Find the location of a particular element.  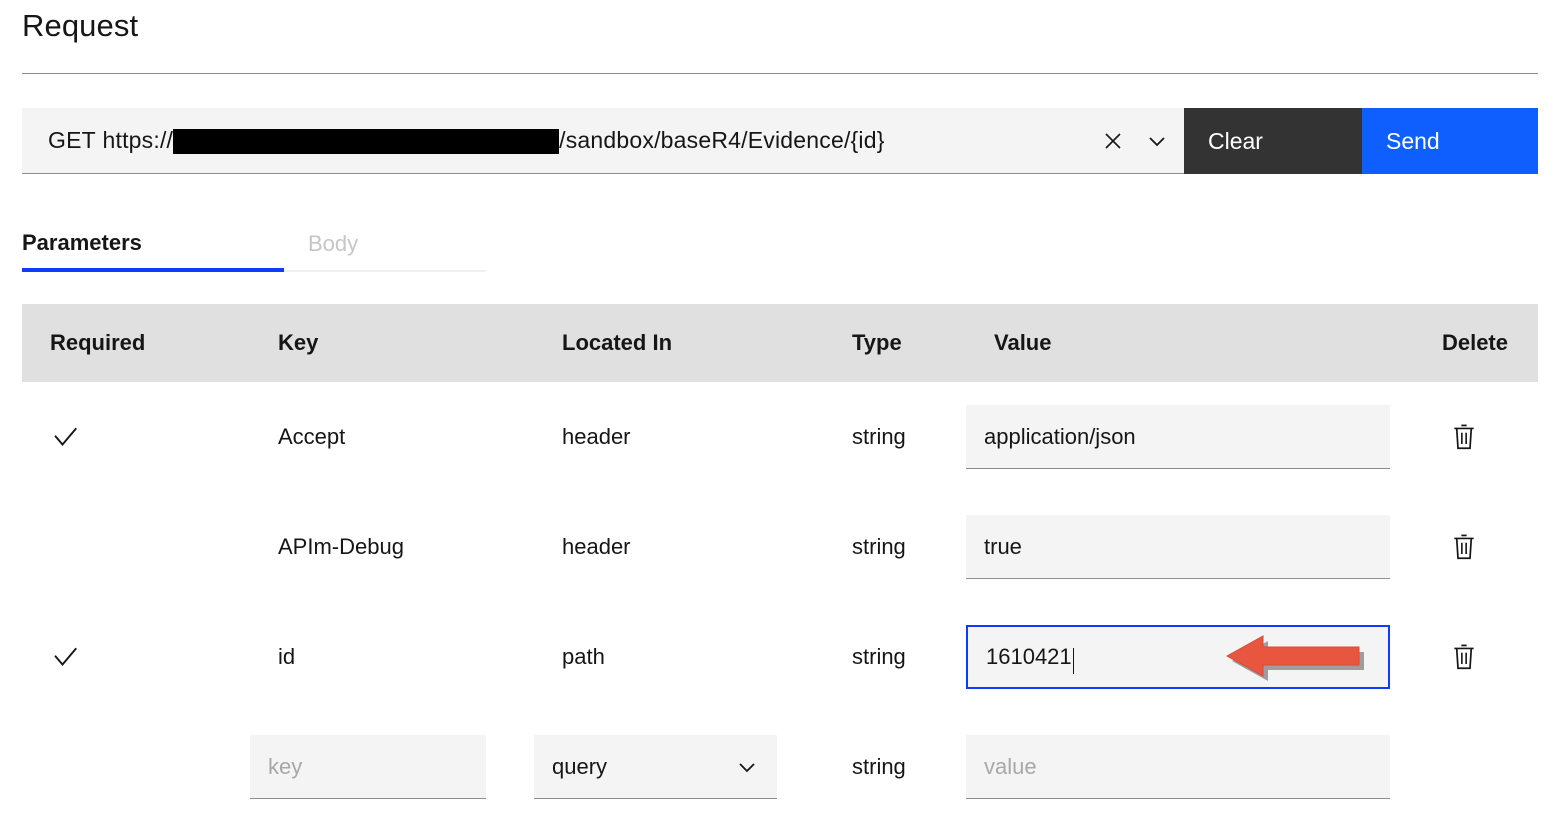

key-cell: id is located at coordinates (287, 656).